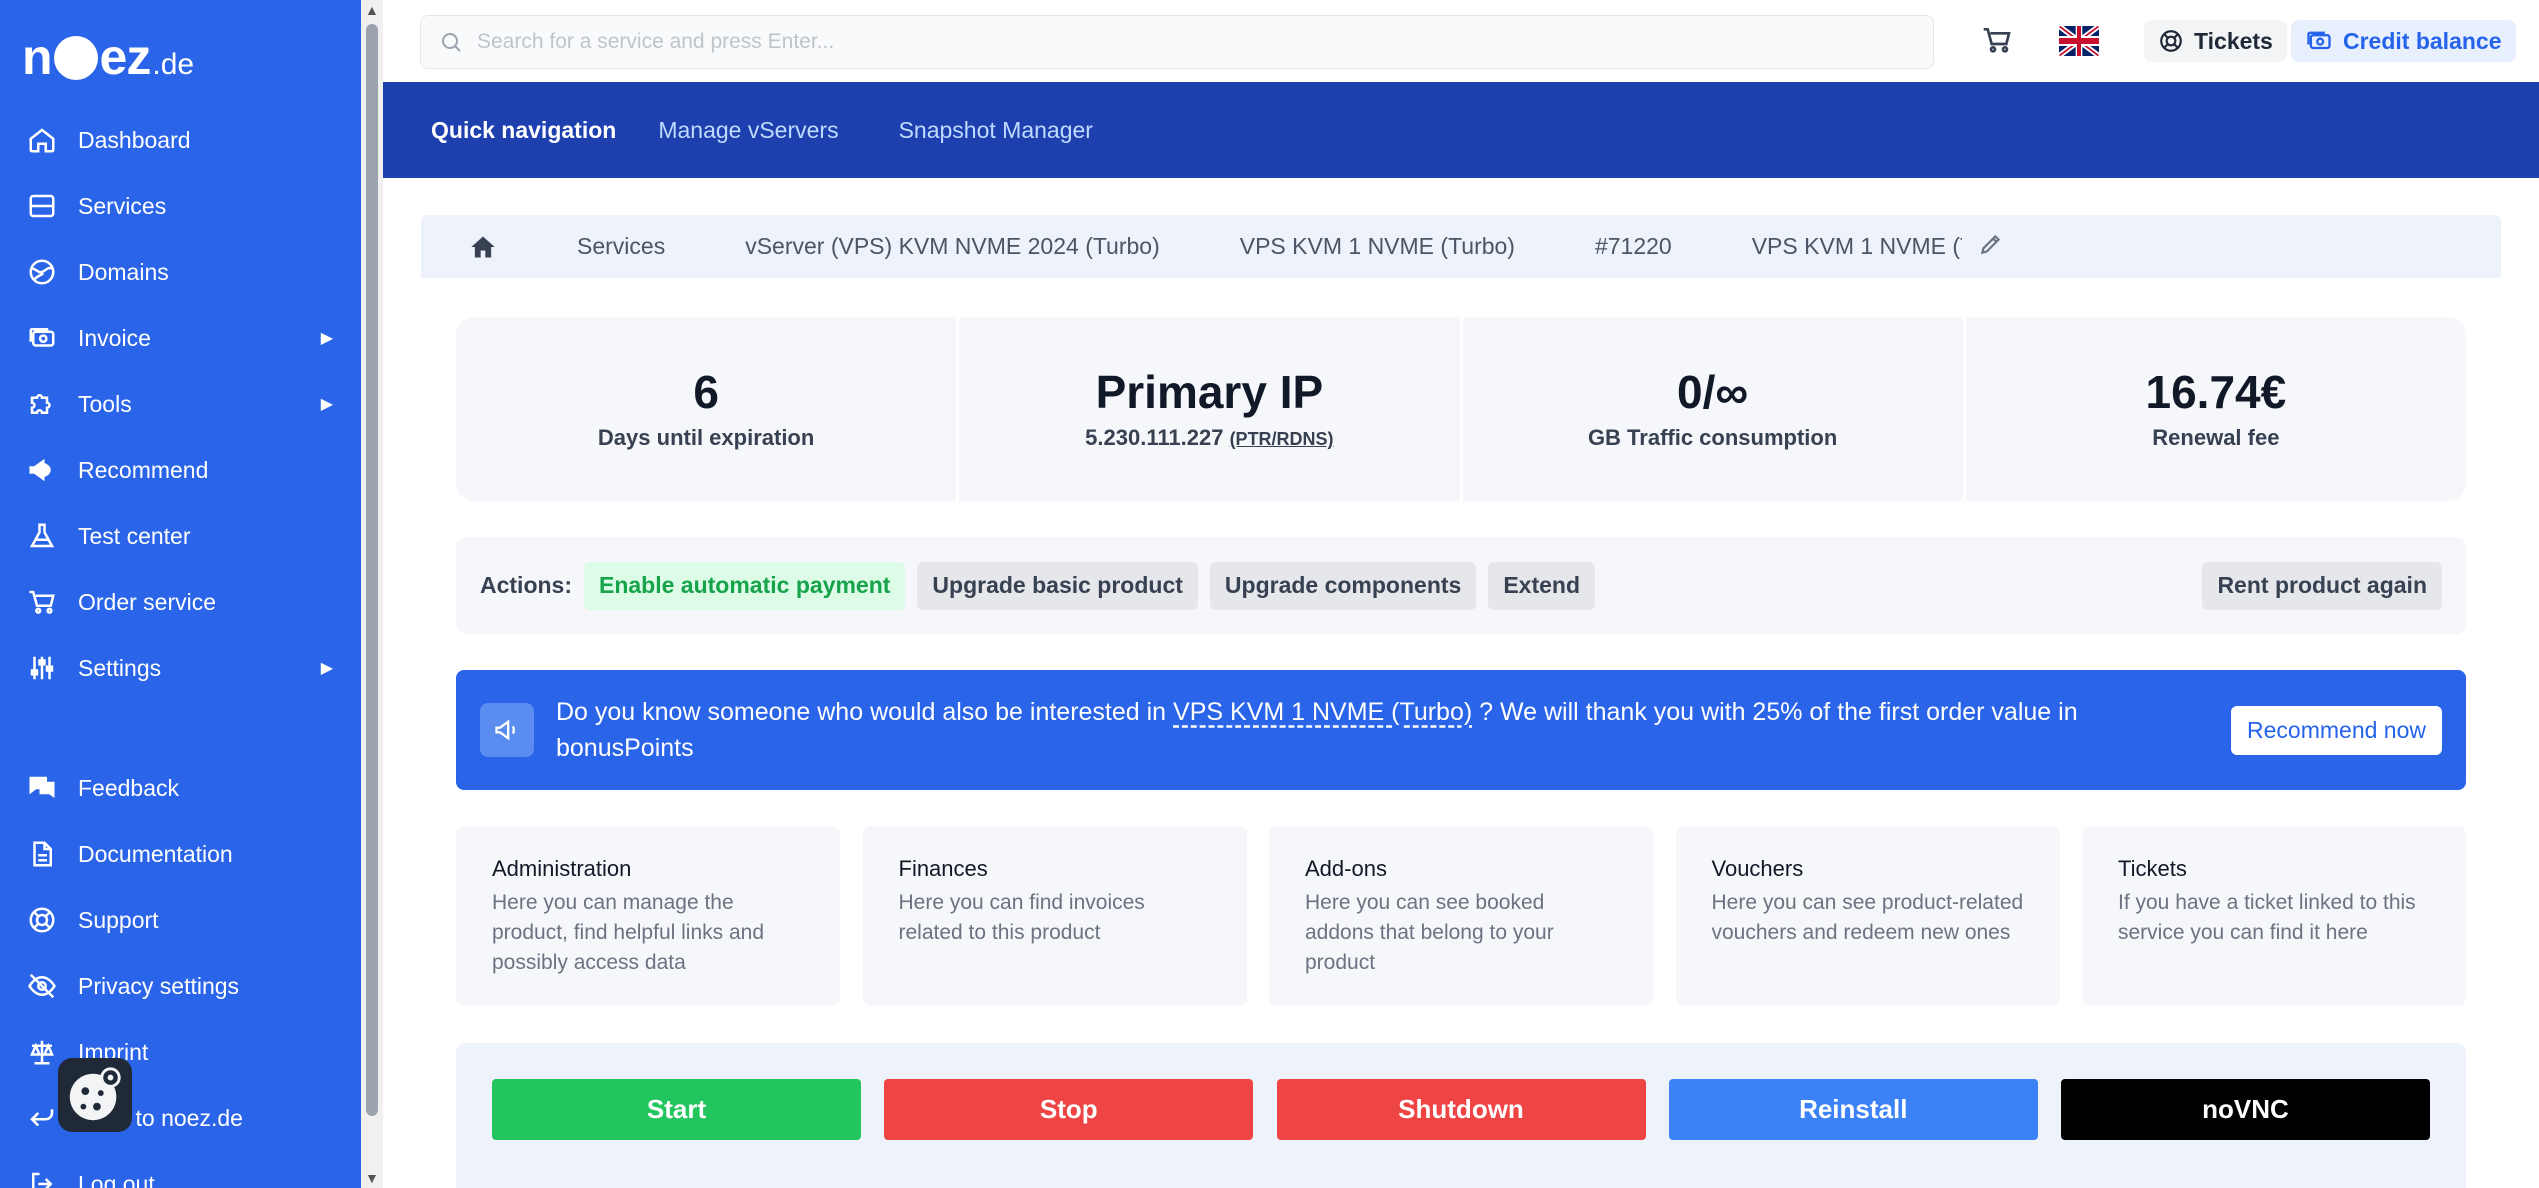  Describe the element at coordinates (372, 1178) in the screenshot. I see `scroll-down-icon: ▼` at that location.